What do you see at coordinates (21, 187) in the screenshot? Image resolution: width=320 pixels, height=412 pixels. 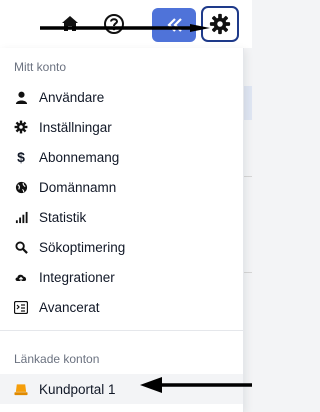 I see `globe-icon` at bounding box center [21, 187].